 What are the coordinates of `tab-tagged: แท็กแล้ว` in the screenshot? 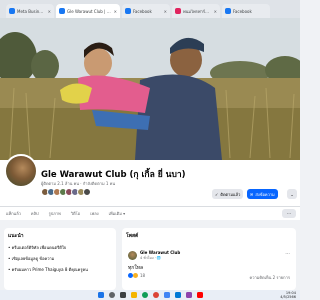 It's located at (13, 213).